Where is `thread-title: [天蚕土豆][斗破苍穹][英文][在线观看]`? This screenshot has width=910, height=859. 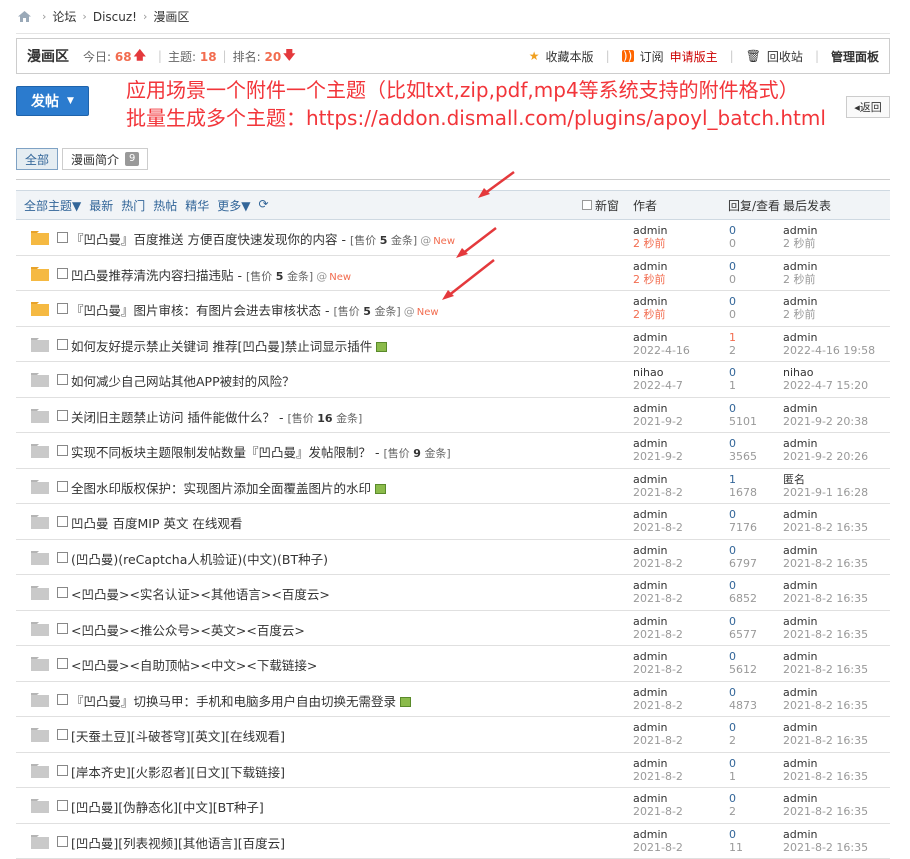 thread-title: [天蚕土豆][斗破苍穹][英文][在线观看] is located at coordinates (178, 736).